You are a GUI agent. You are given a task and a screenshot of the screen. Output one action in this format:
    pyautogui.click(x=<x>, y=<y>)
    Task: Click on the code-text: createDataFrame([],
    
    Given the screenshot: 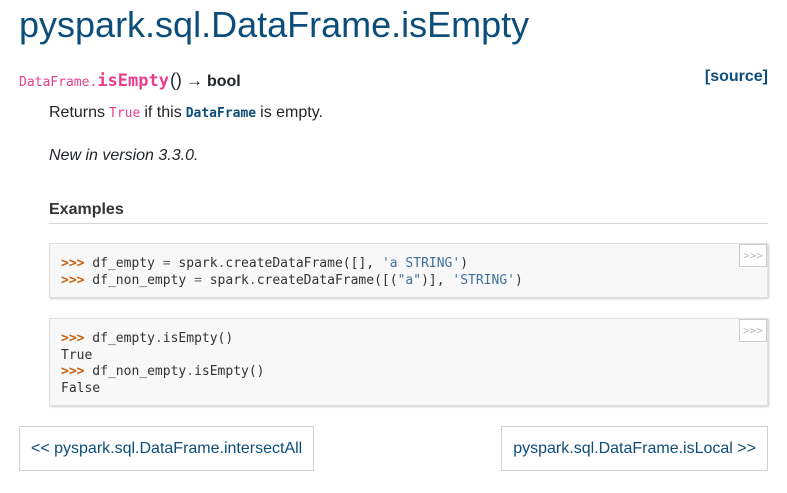 What is the action you would take?
    pyautogui.click(x=303, y=263)
    